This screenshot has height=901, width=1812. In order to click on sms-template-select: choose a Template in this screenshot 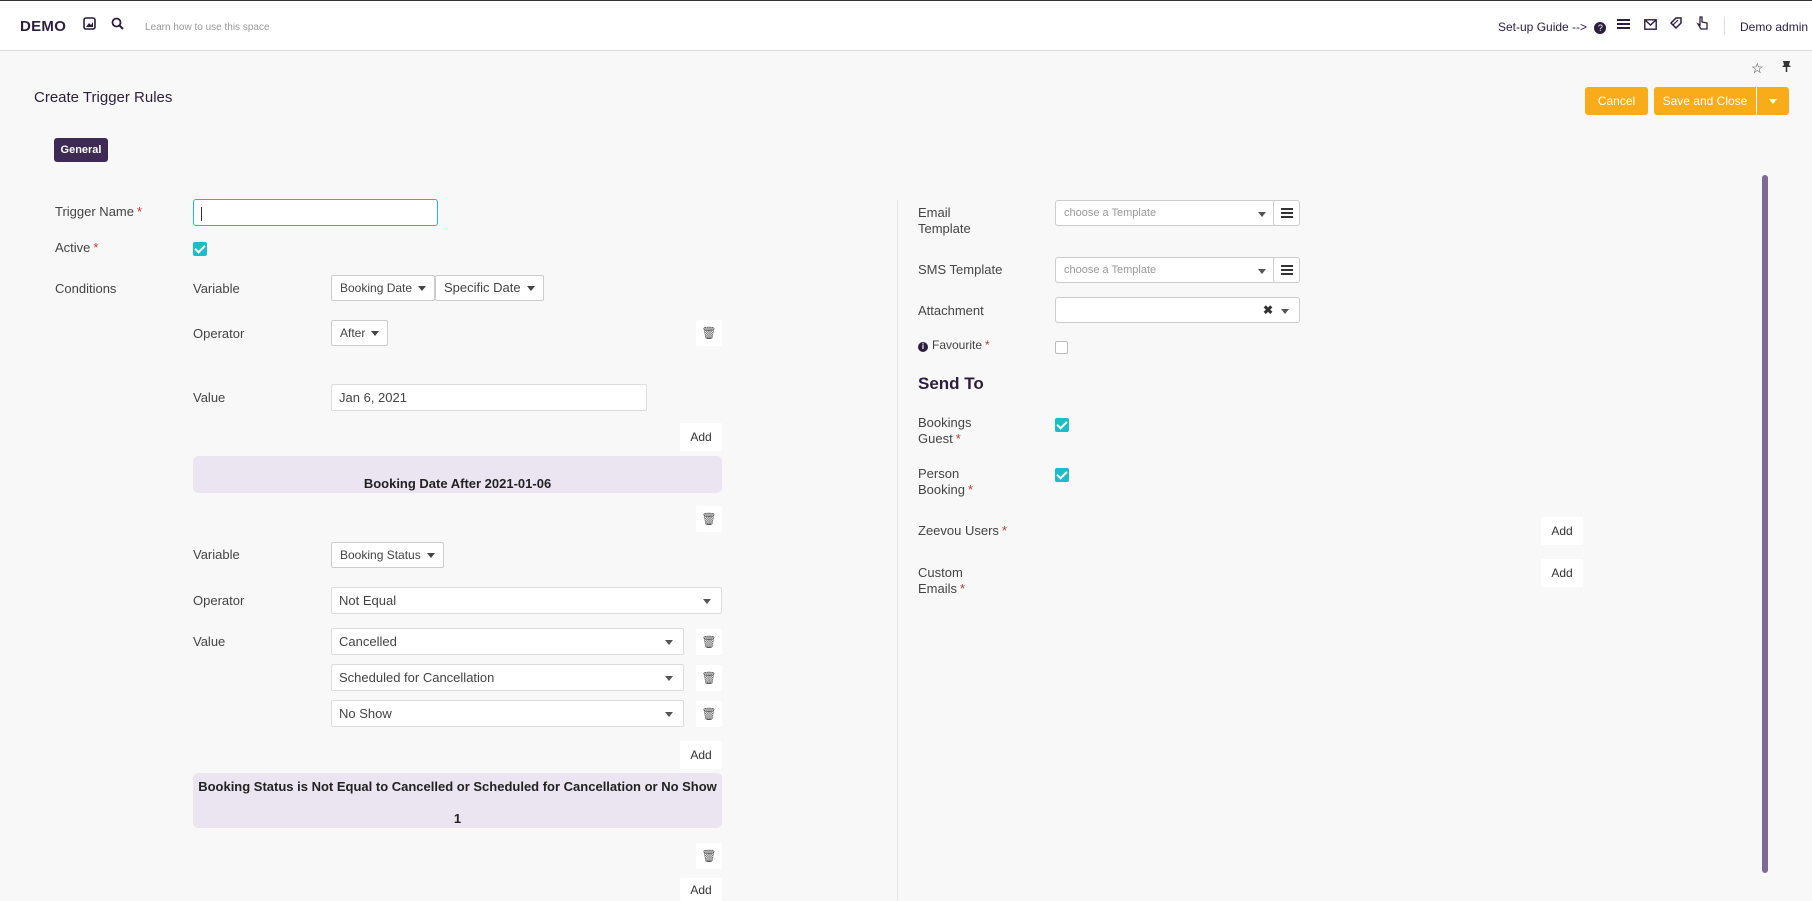, I will do `click(1166, 270)`.